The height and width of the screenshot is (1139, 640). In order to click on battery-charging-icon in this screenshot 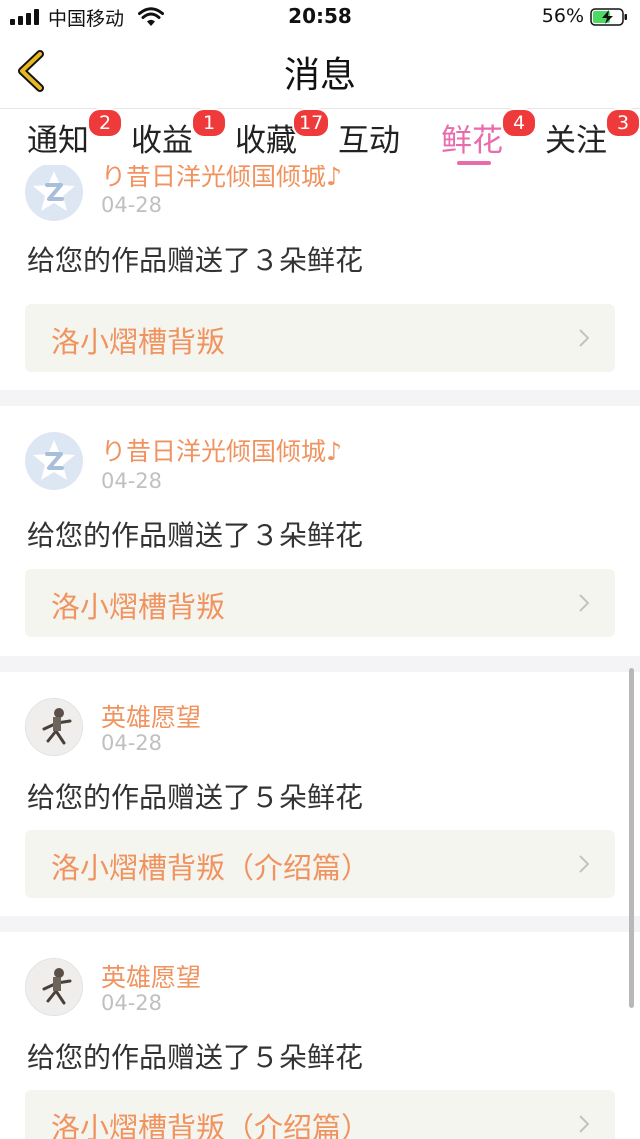, I will do `click(608, 17)`.